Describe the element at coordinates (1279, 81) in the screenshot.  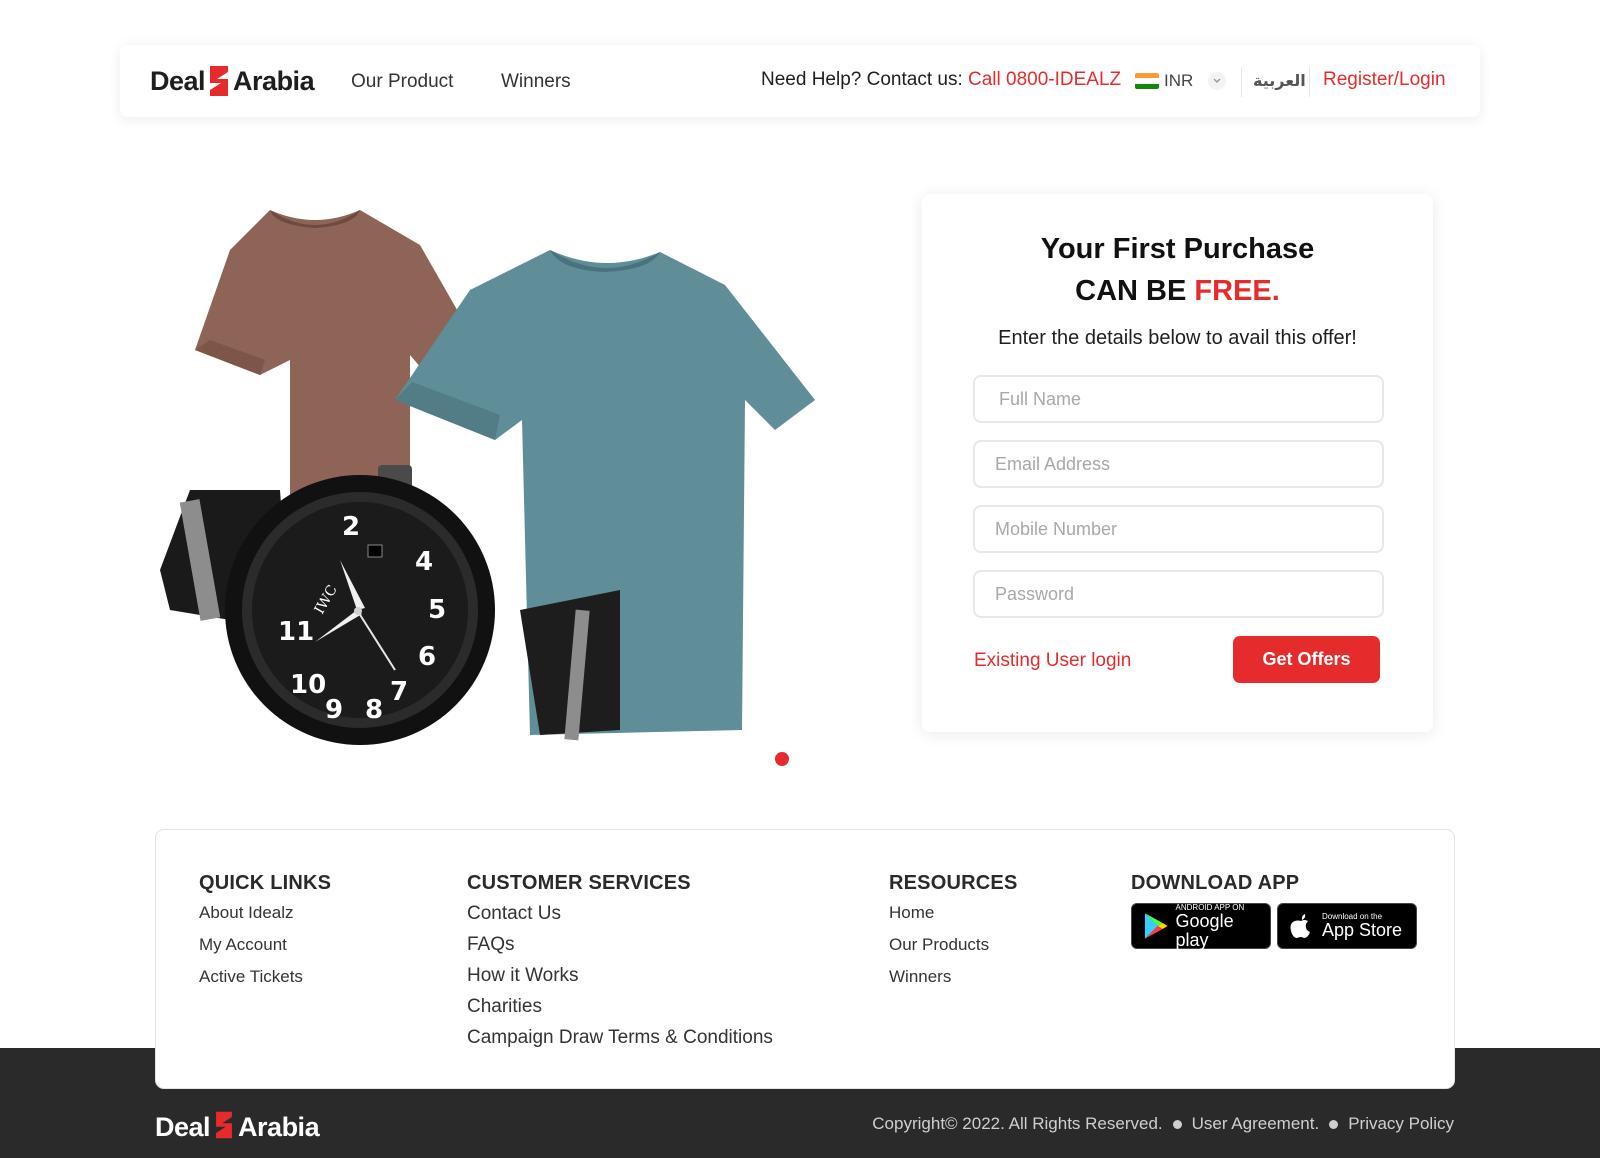
I see `language-arabic-link: العربية` at that location.